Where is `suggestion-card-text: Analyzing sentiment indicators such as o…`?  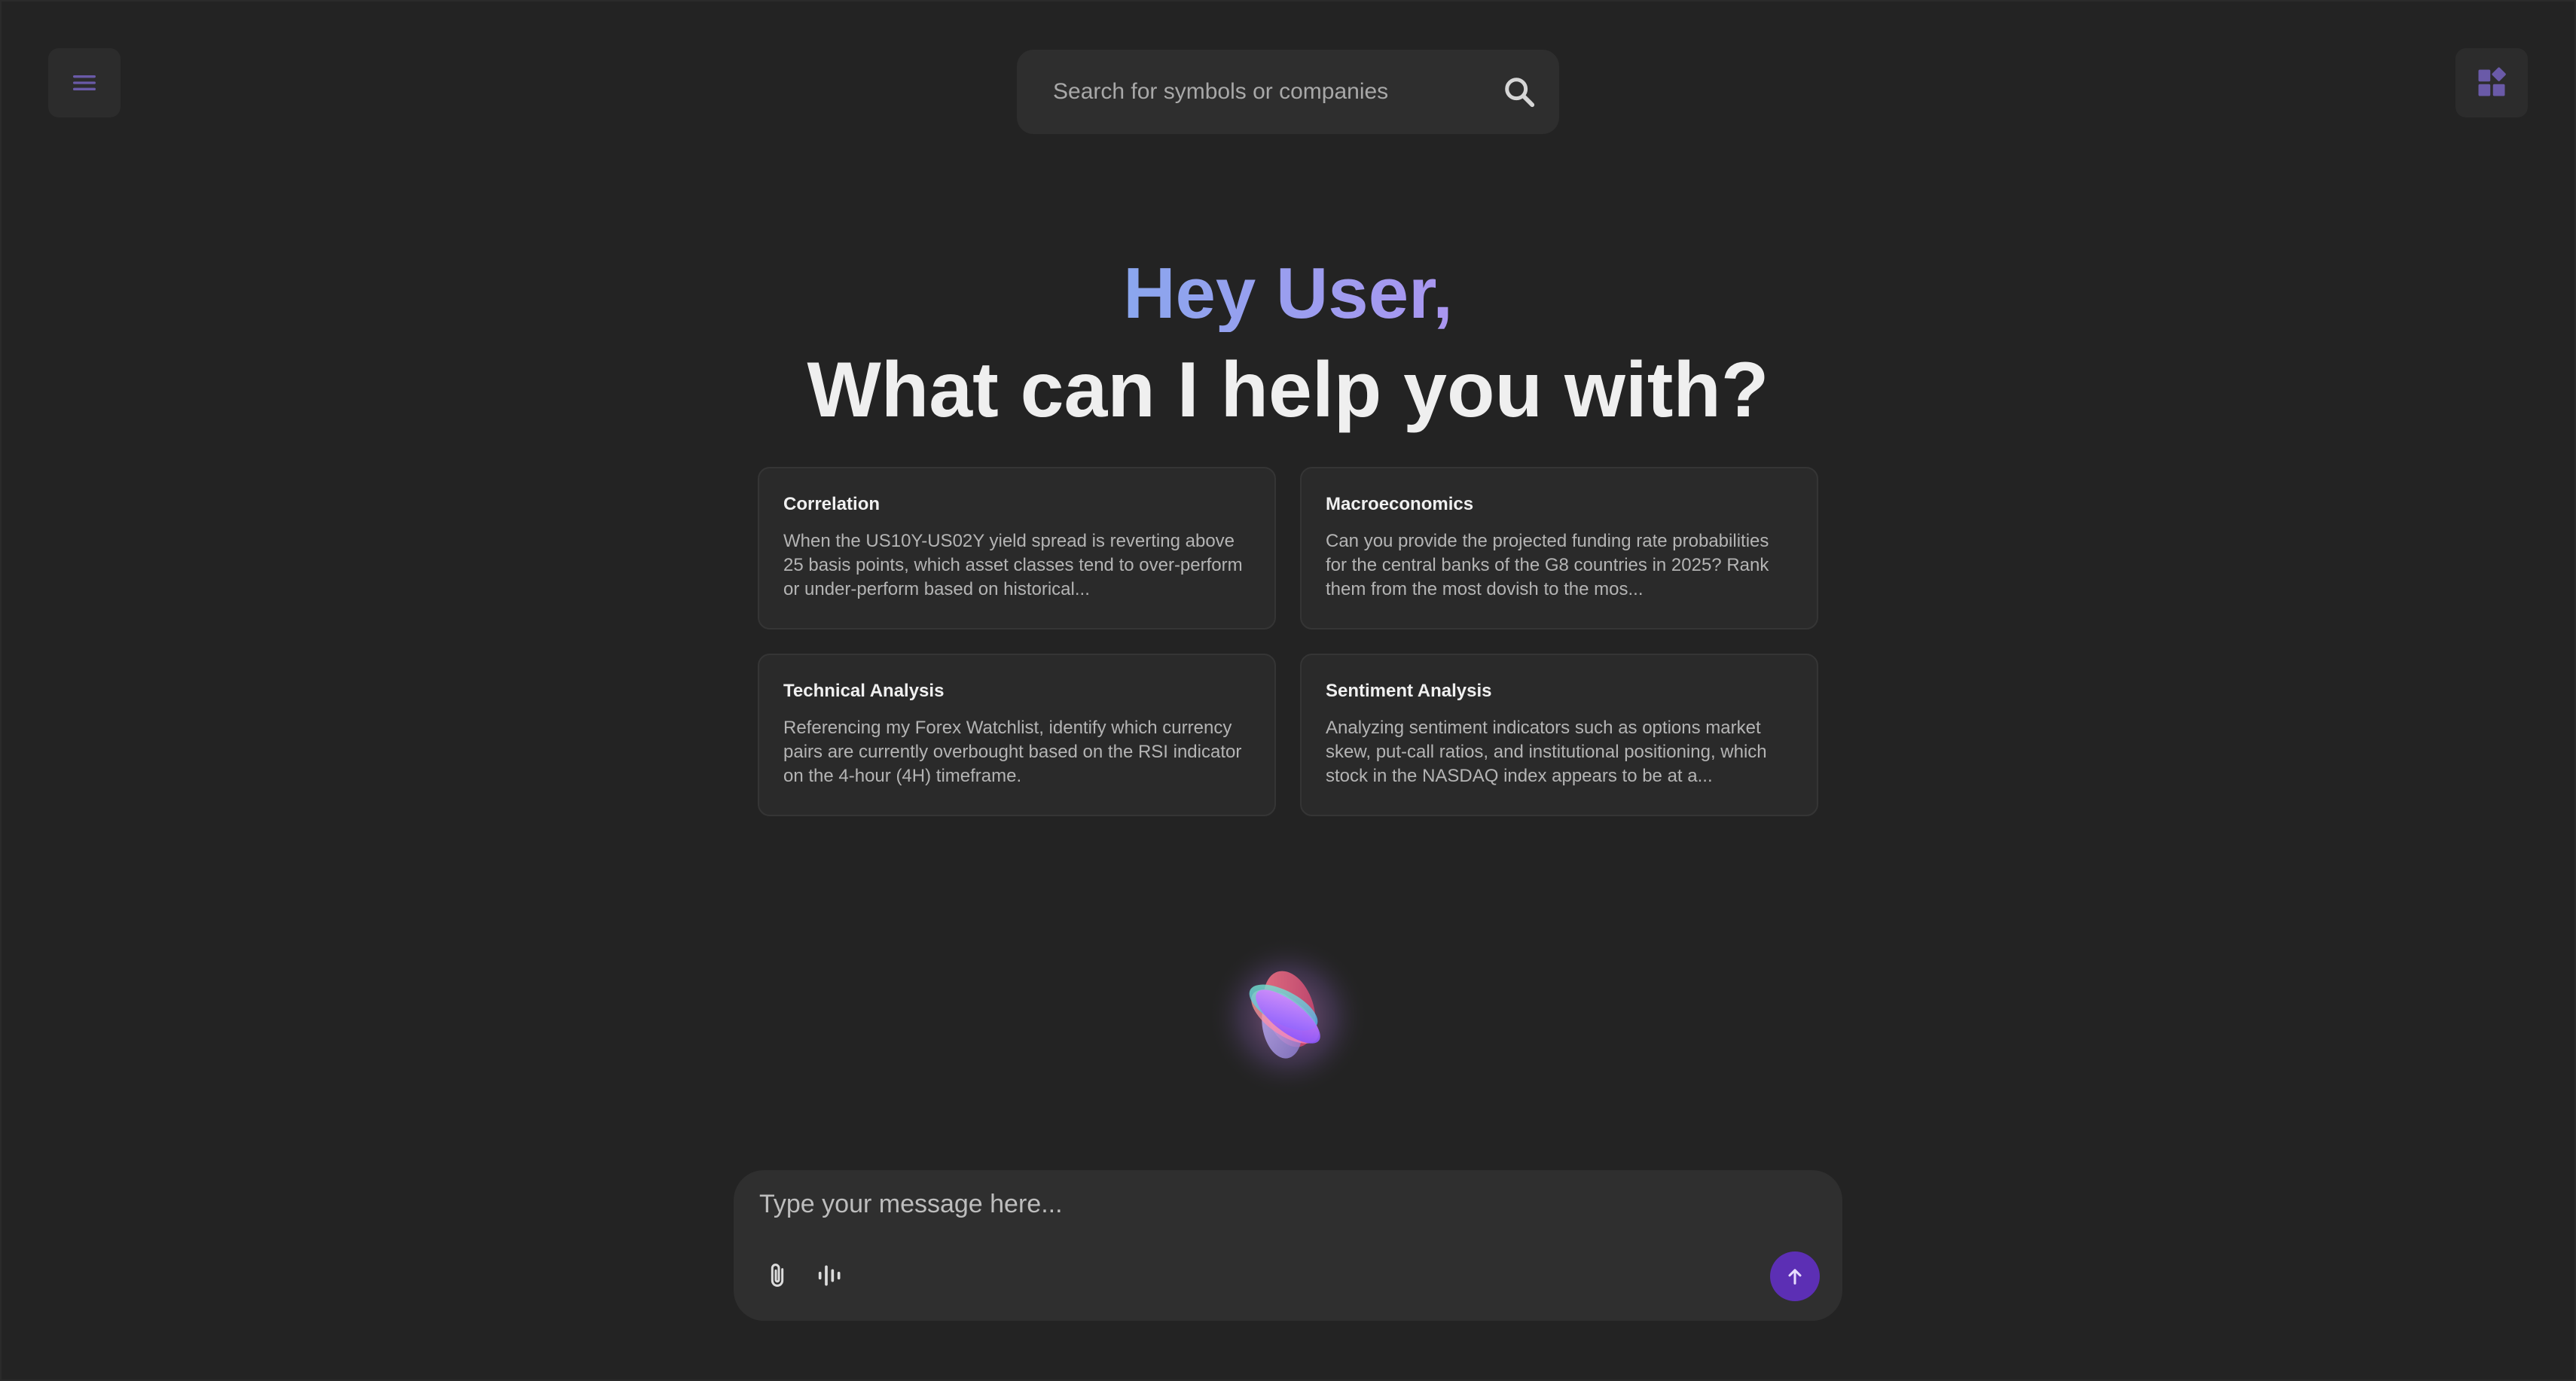 suggestion-card-text: Analyzing sentiment indicators such as o… is located at coordinates (1547, 751).